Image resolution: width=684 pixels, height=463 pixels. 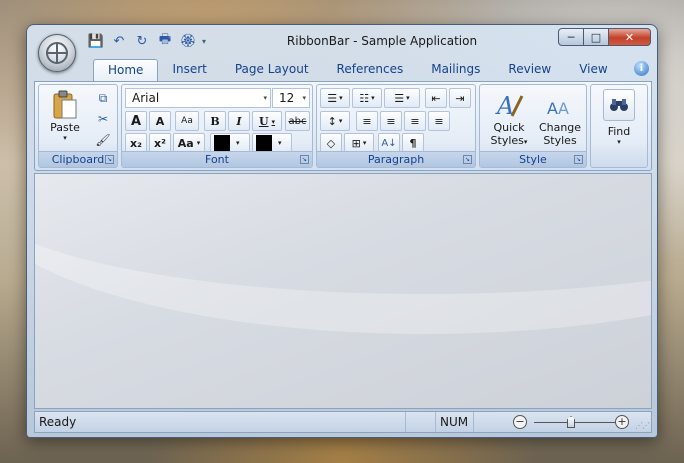 I want to click on clear-formatting-button: Aa, so click(x=187, y=121).